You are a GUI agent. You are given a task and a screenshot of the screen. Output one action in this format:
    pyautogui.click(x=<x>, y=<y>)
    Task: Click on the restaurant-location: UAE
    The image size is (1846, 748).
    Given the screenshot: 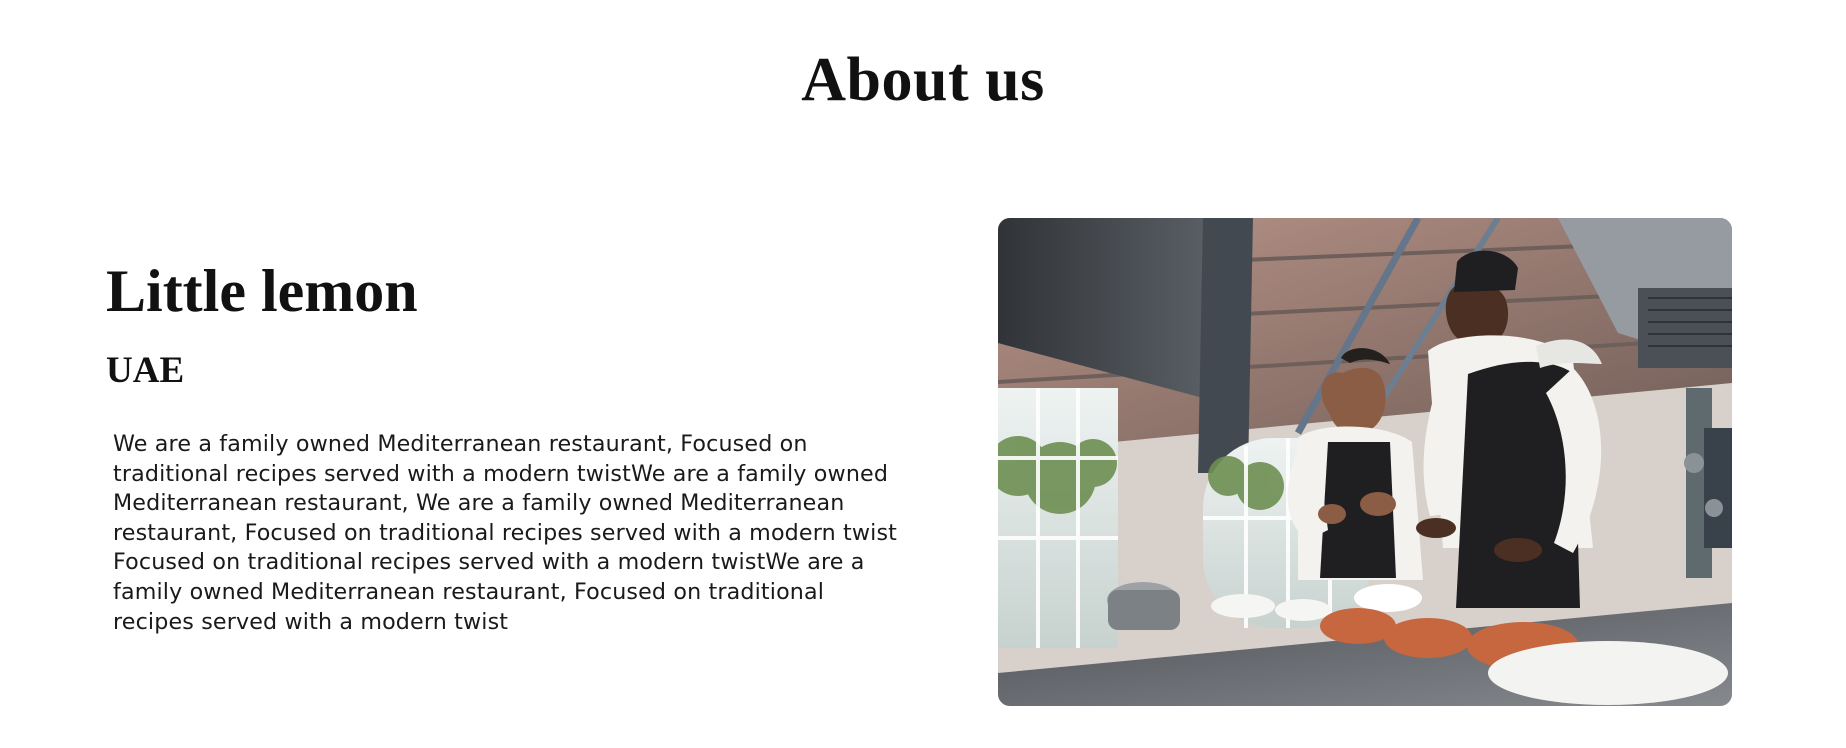 What is the action you would take?
    pyautogui.click(x=145, y=370)
    